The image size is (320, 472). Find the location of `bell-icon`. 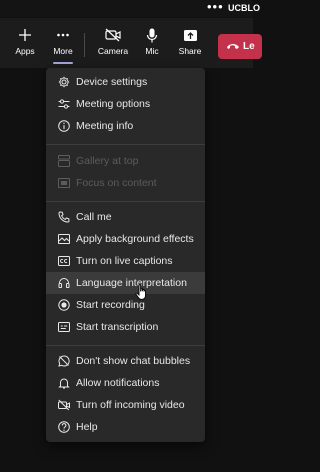

bell-icon is located at coordinates (64, 383).